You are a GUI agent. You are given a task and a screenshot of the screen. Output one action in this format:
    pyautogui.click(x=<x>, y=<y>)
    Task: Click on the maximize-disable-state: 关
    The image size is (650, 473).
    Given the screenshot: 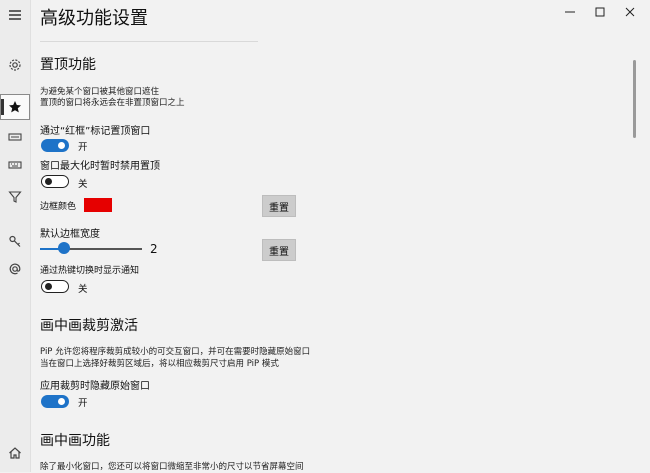 What is the action you would take?
    pyautogui.click(x=83, y=184)
    